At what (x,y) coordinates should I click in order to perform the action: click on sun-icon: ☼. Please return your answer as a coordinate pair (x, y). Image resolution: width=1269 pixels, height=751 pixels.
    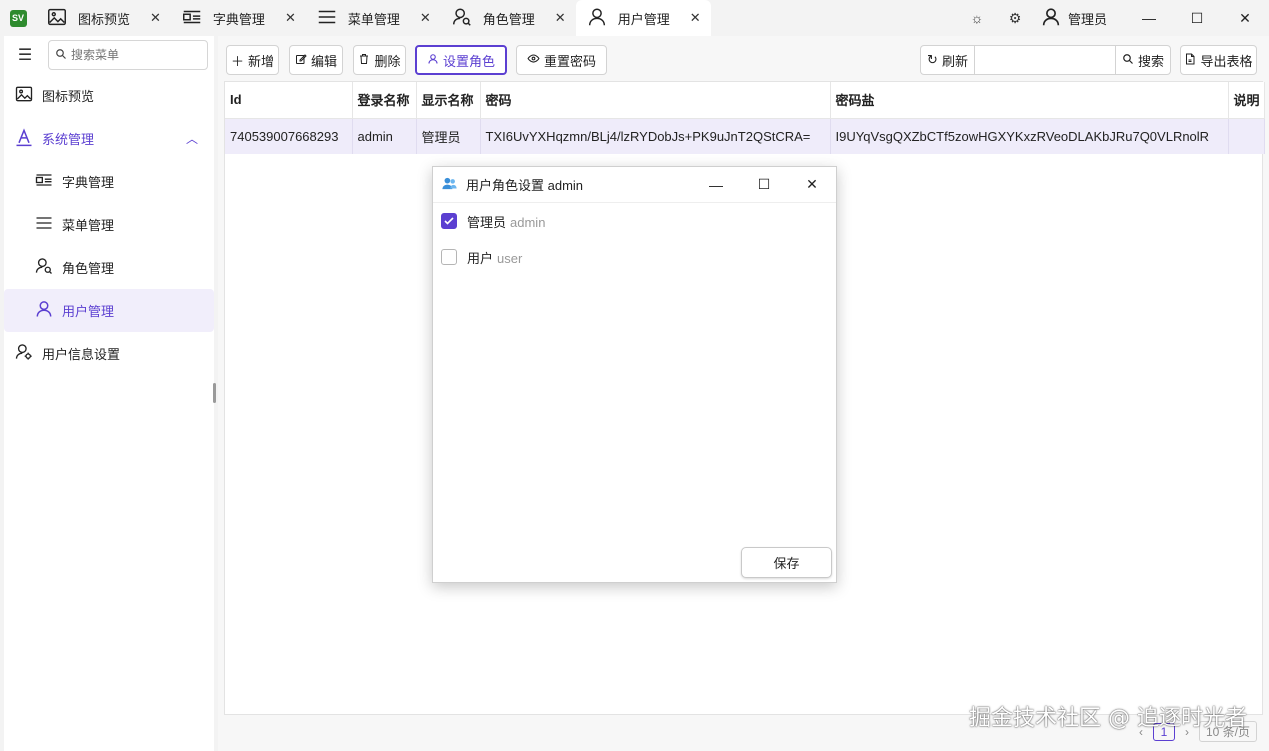
    Looking at the image, I should click on (977, 18).